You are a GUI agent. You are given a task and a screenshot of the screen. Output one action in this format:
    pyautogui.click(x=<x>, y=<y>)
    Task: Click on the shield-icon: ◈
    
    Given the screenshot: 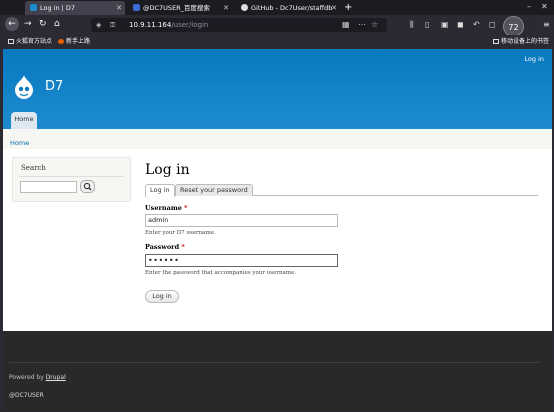 What is the action you would take?
    pyautogui.click(x=98, y=25)
    